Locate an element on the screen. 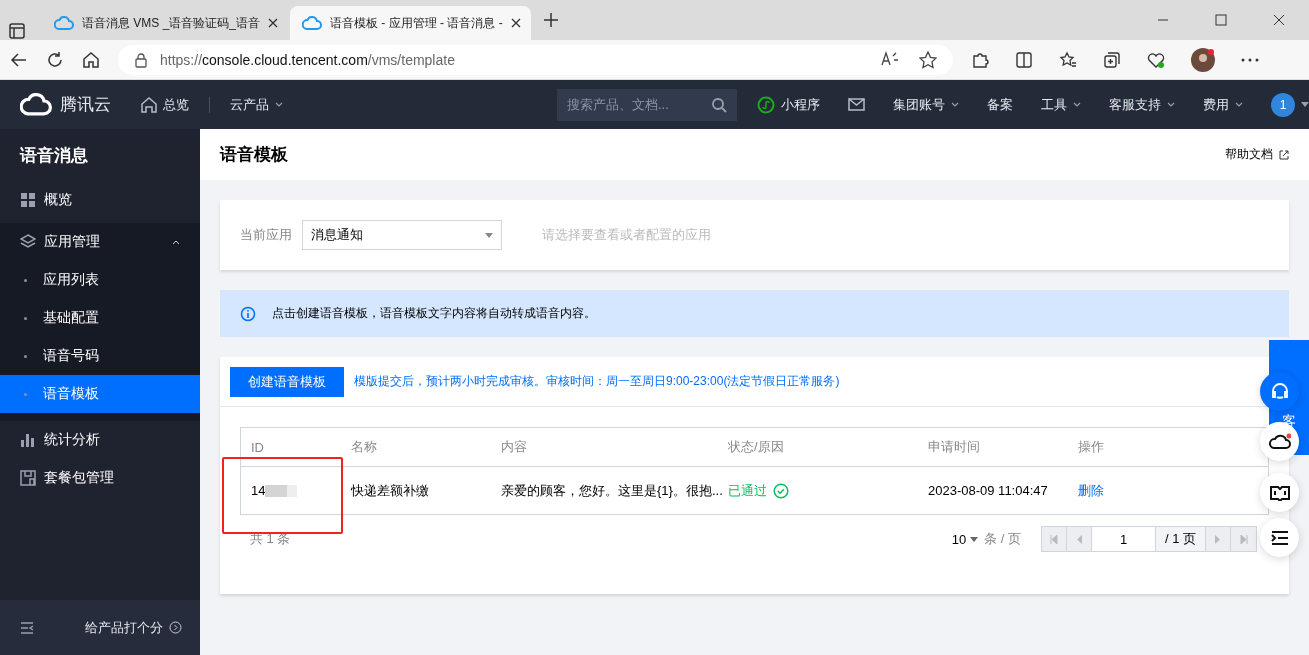  sidebar-item: 语音号码 is located at coordinates (100, 356).